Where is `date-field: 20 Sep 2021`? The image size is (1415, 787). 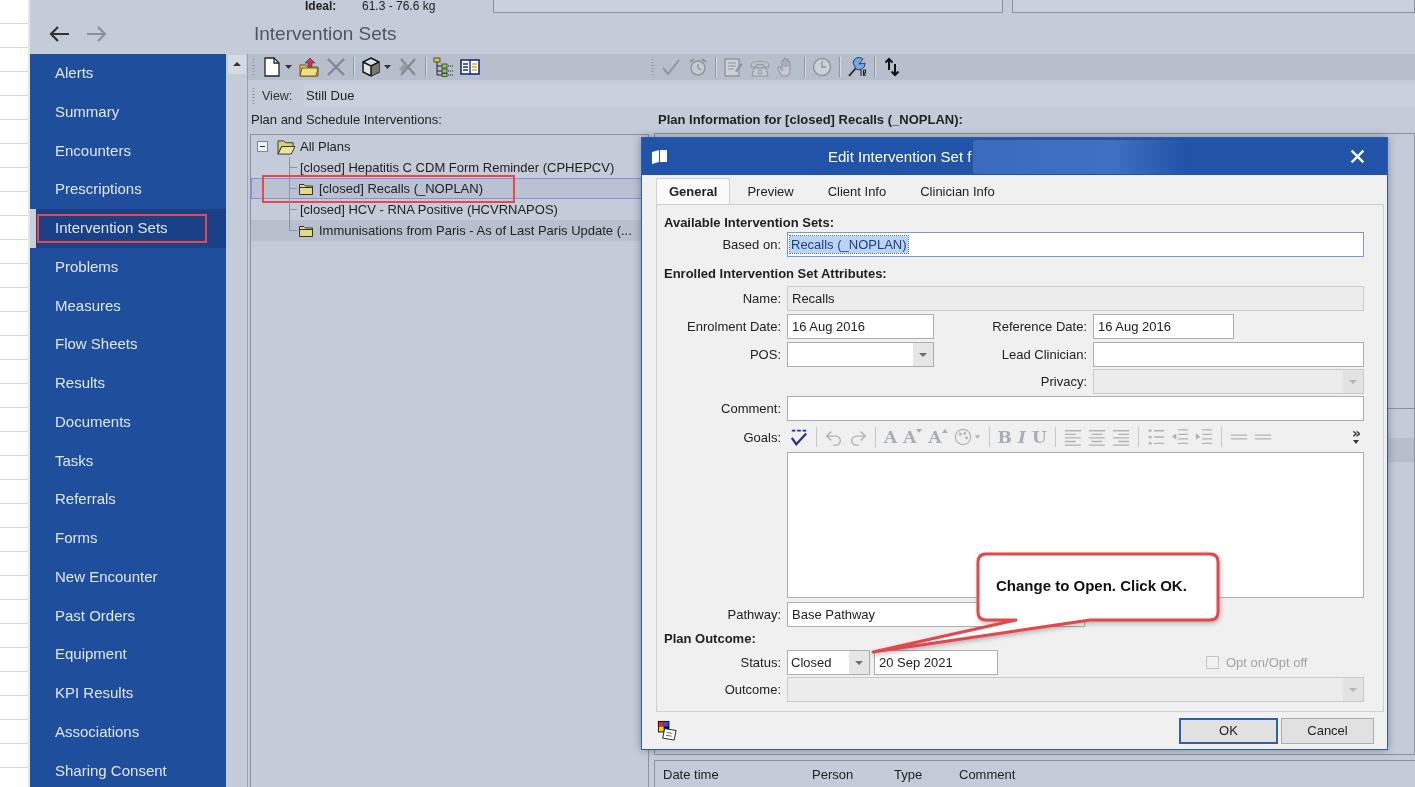 date-field: 20 Sep 2021 is located at coordinates (936, 662).